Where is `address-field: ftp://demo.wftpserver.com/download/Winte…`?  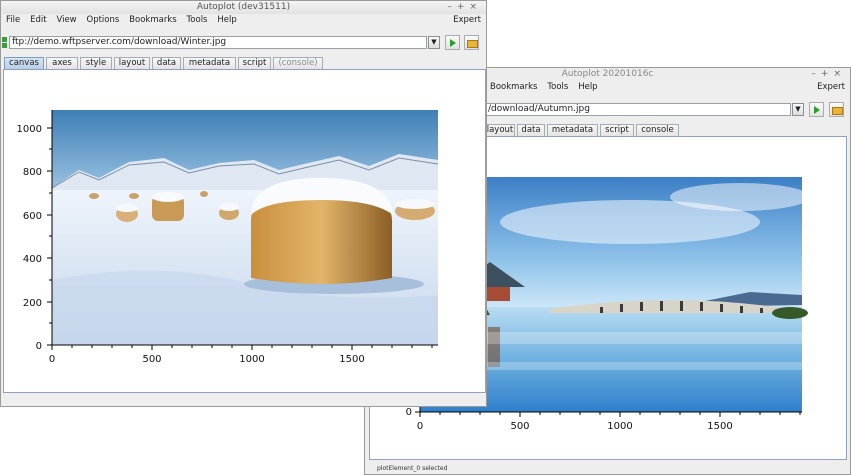
address-field: ftp://demo.wftpserver.com/download/Winte… is located at coordinates (218, 42).